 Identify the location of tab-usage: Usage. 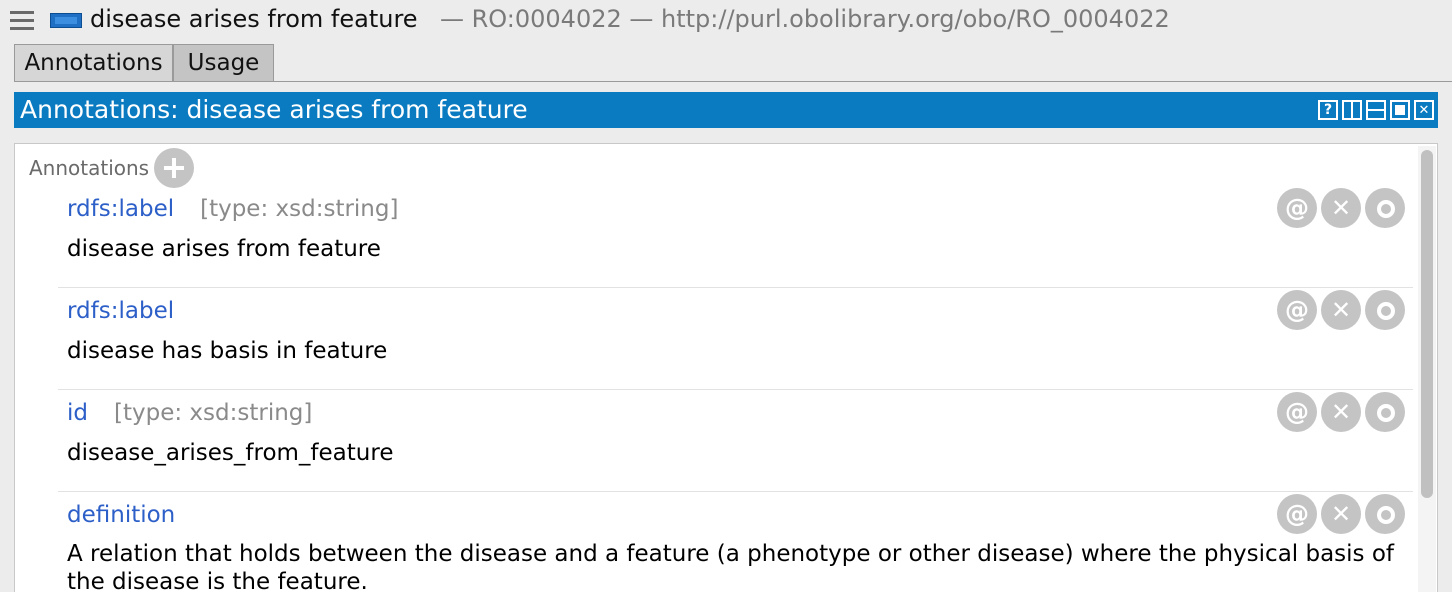
(223, 63).